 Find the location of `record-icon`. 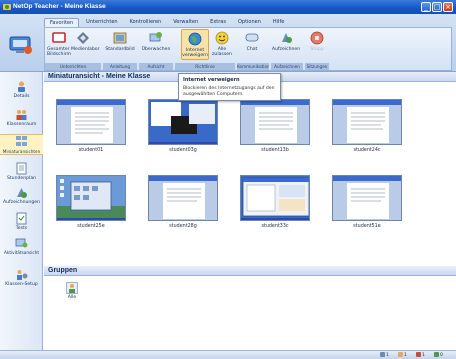

record-icon is located at coordinates (287, 38).